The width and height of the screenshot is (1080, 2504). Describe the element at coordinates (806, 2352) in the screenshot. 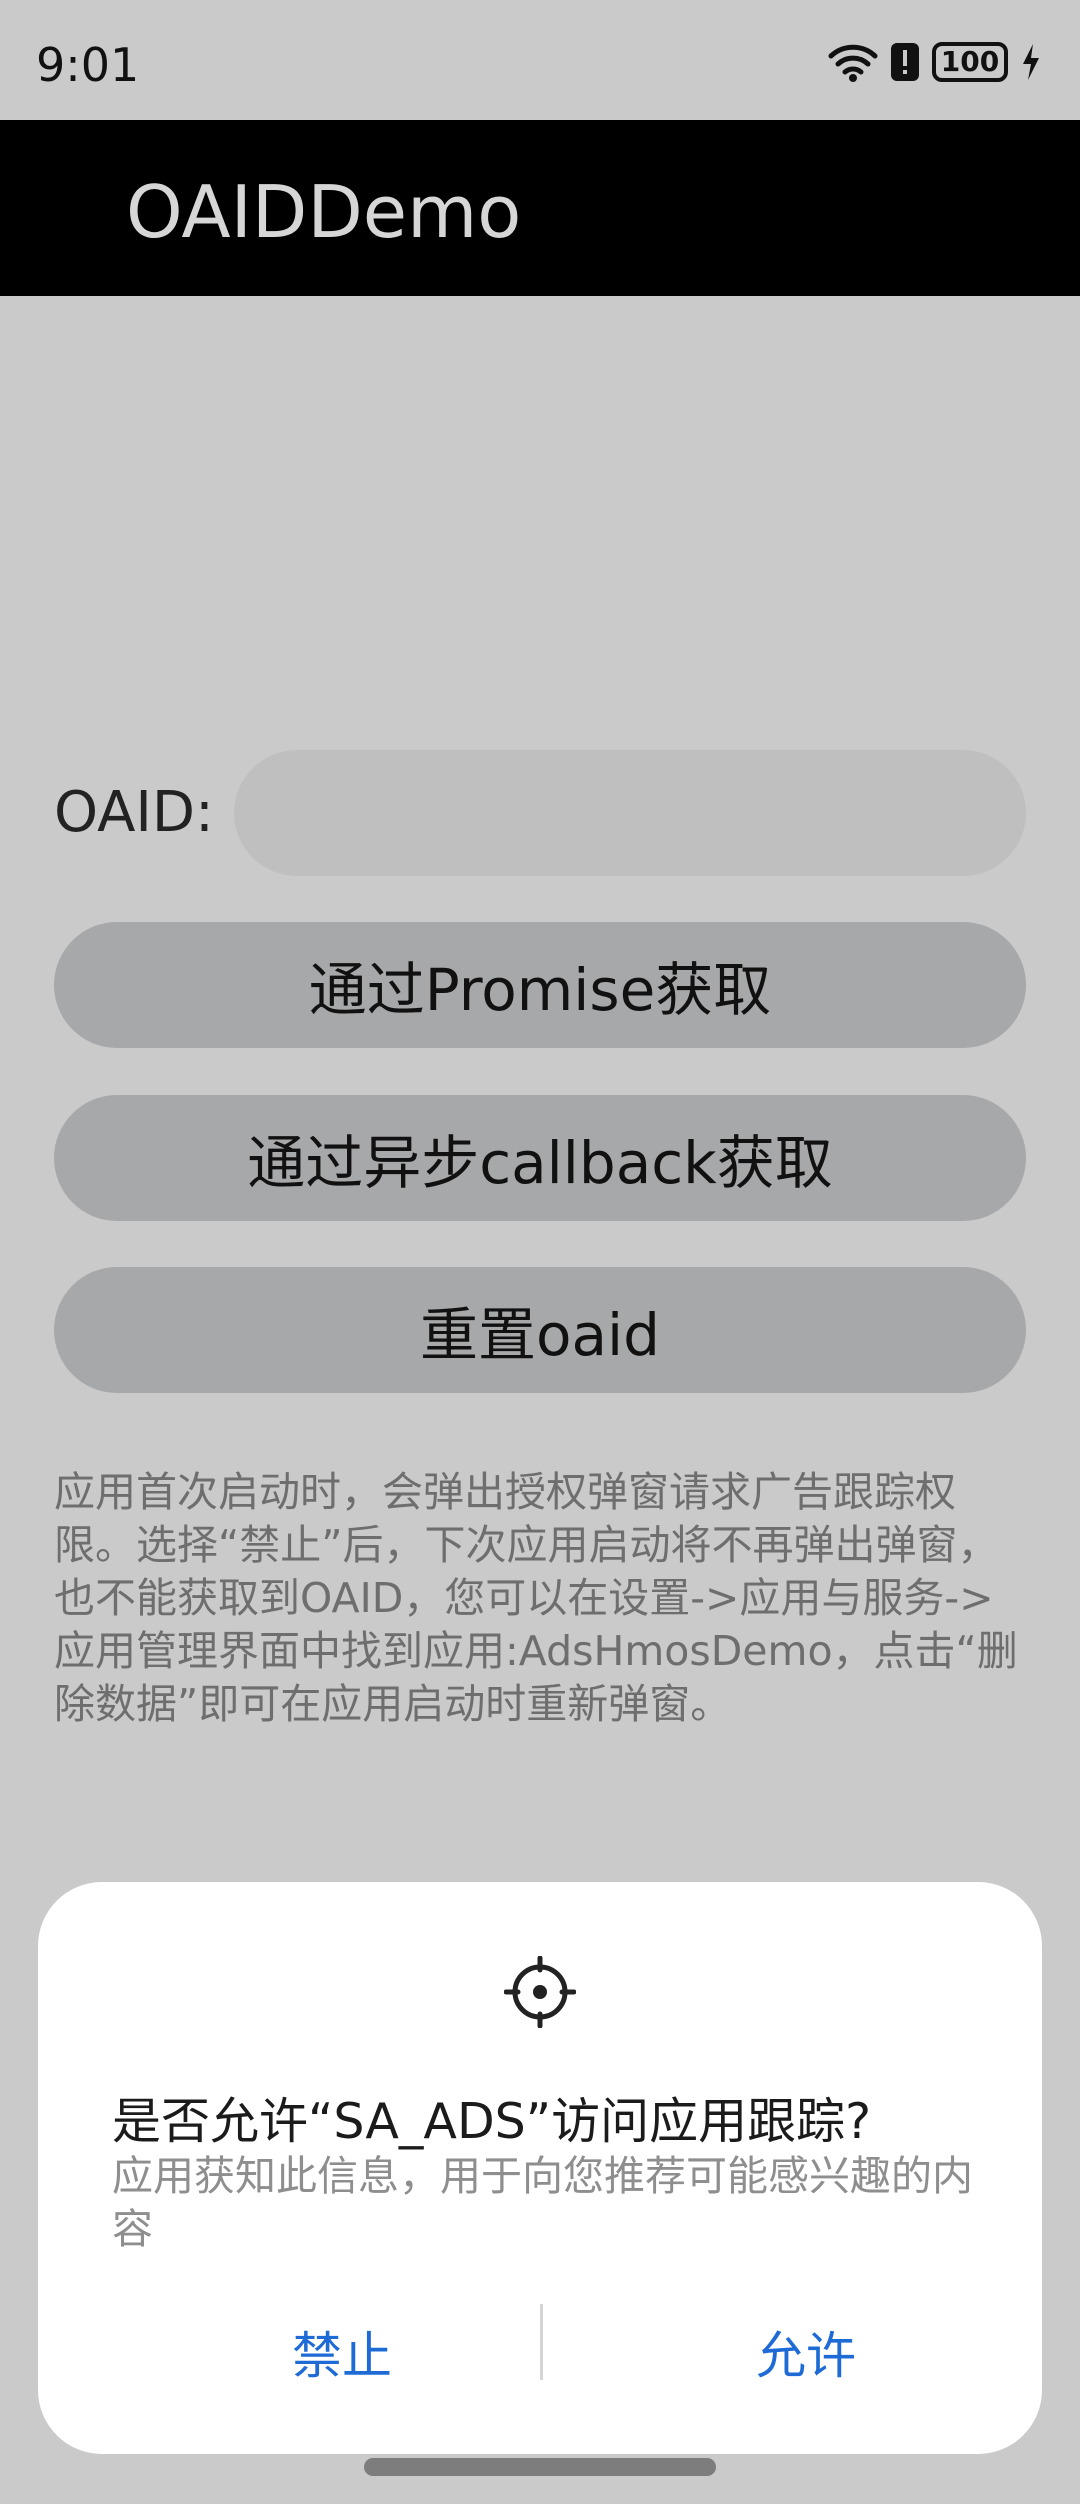

I see `allow-button: 允许` at that location.